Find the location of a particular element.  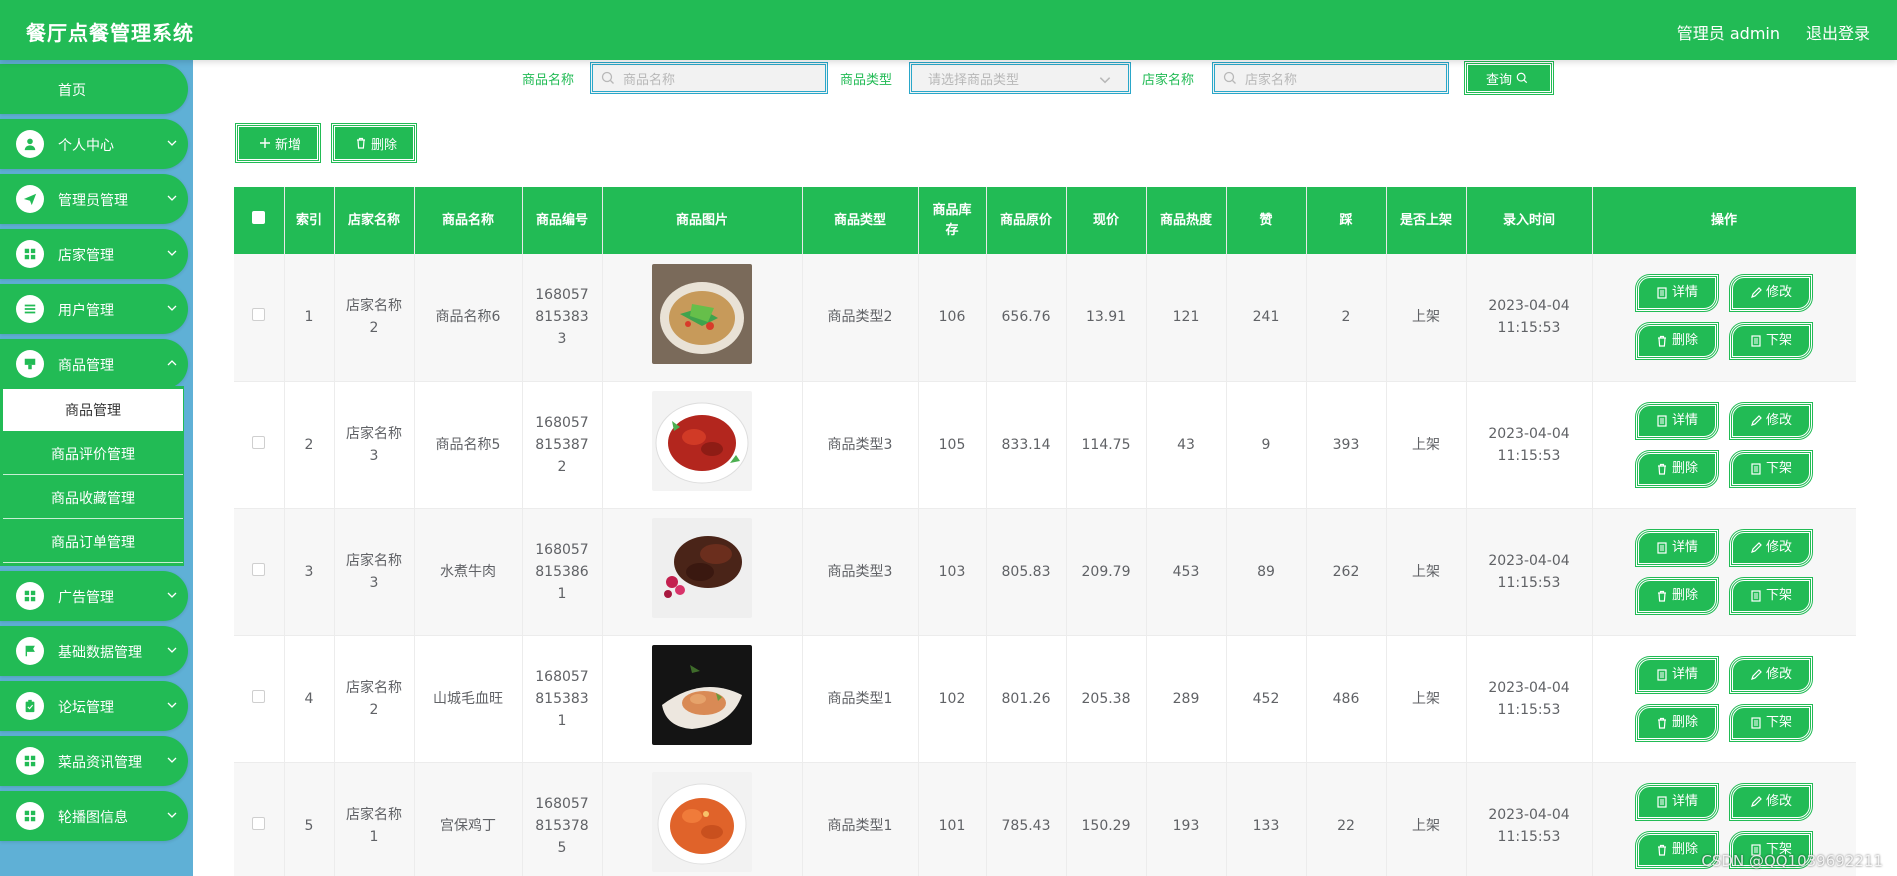

query-button: 查询 is located at coordinates (1509, 78).